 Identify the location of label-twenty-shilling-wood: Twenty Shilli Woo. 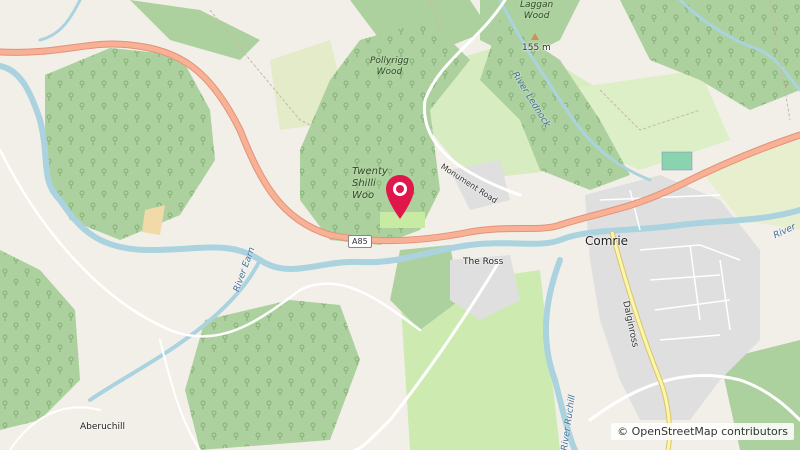
(370, 183).